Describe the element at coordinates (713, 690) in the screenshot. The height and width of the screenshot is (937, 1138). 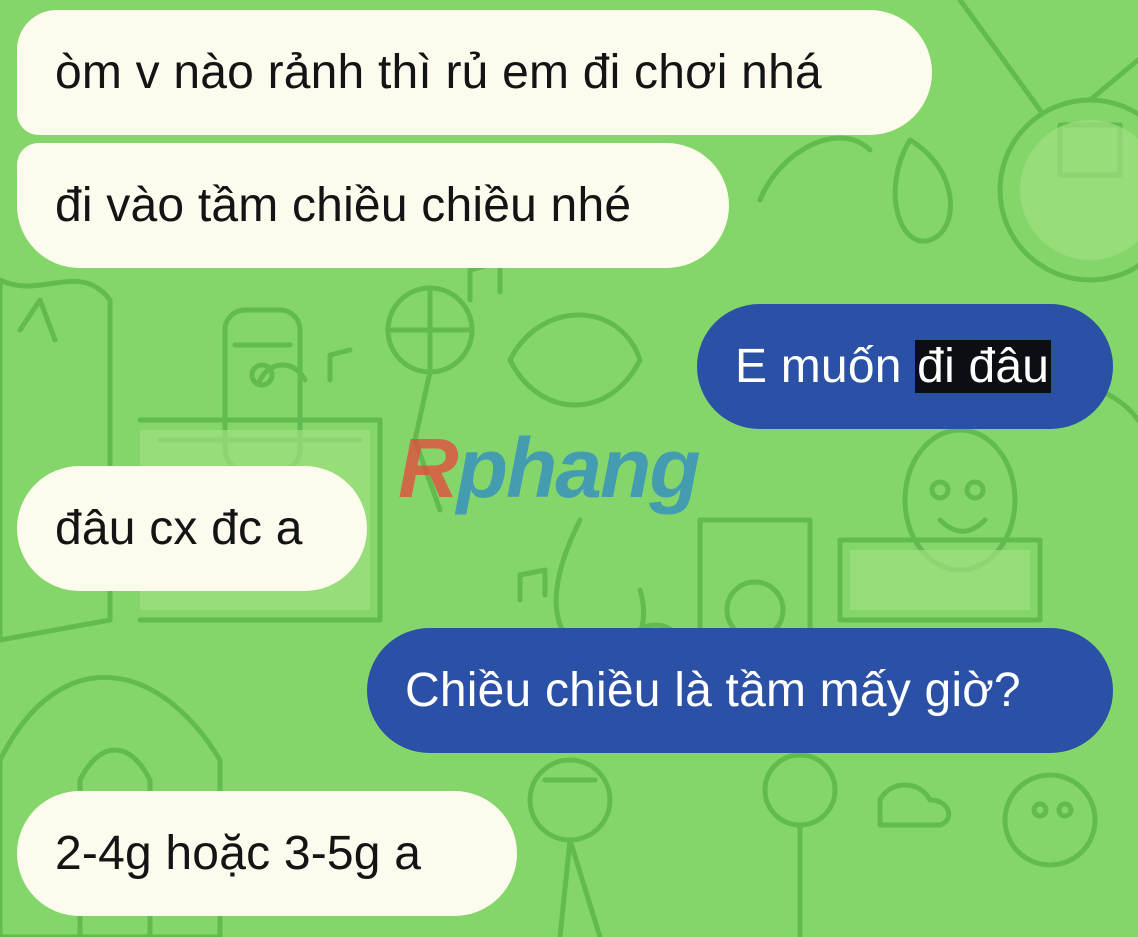
I see `message-text: Chiều chiều là tầm mấy giờ?` at that location.